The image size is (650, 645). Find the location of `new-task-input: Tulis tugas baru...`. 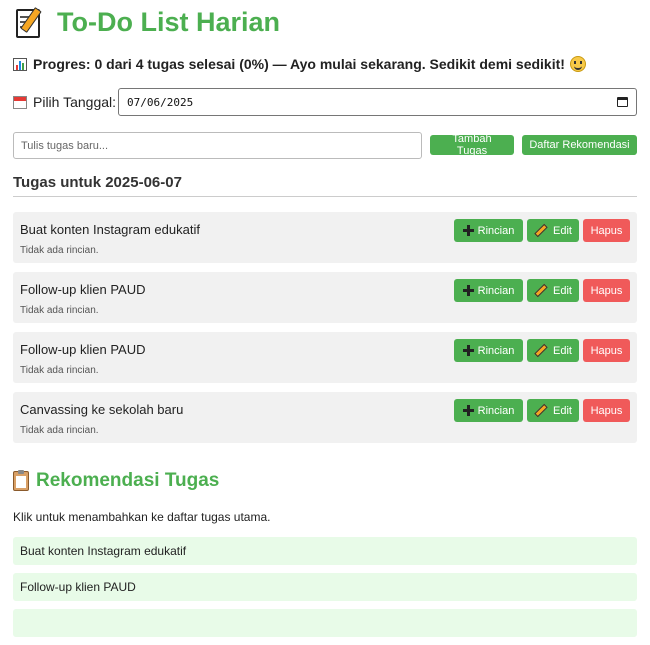

new-task-input: Tulis tugas baru... is located at coordinates (217, 145).